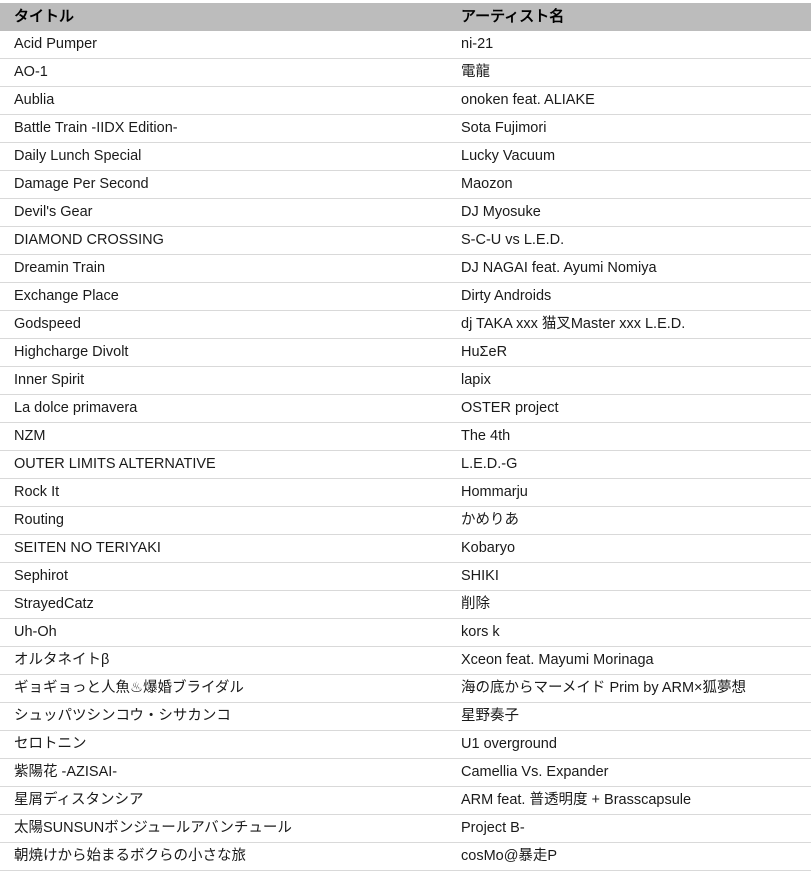  I want to click on cell-title: Acid Pumper, so click(226, 45).